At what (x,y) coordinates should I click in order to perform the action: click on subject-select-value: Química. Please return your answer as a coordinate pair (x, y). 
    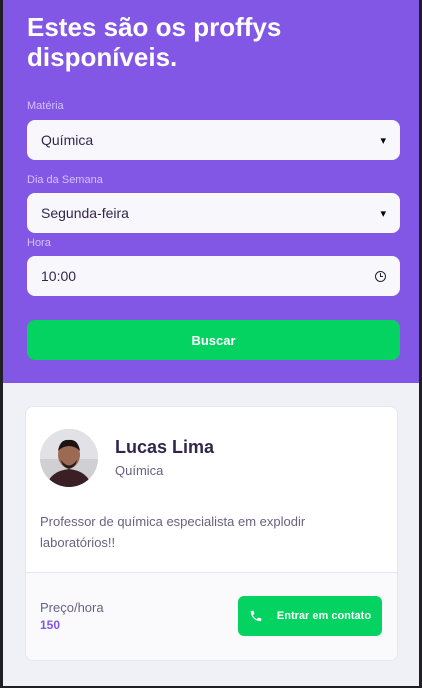
    Looking at the image, I should click on (67, 140).